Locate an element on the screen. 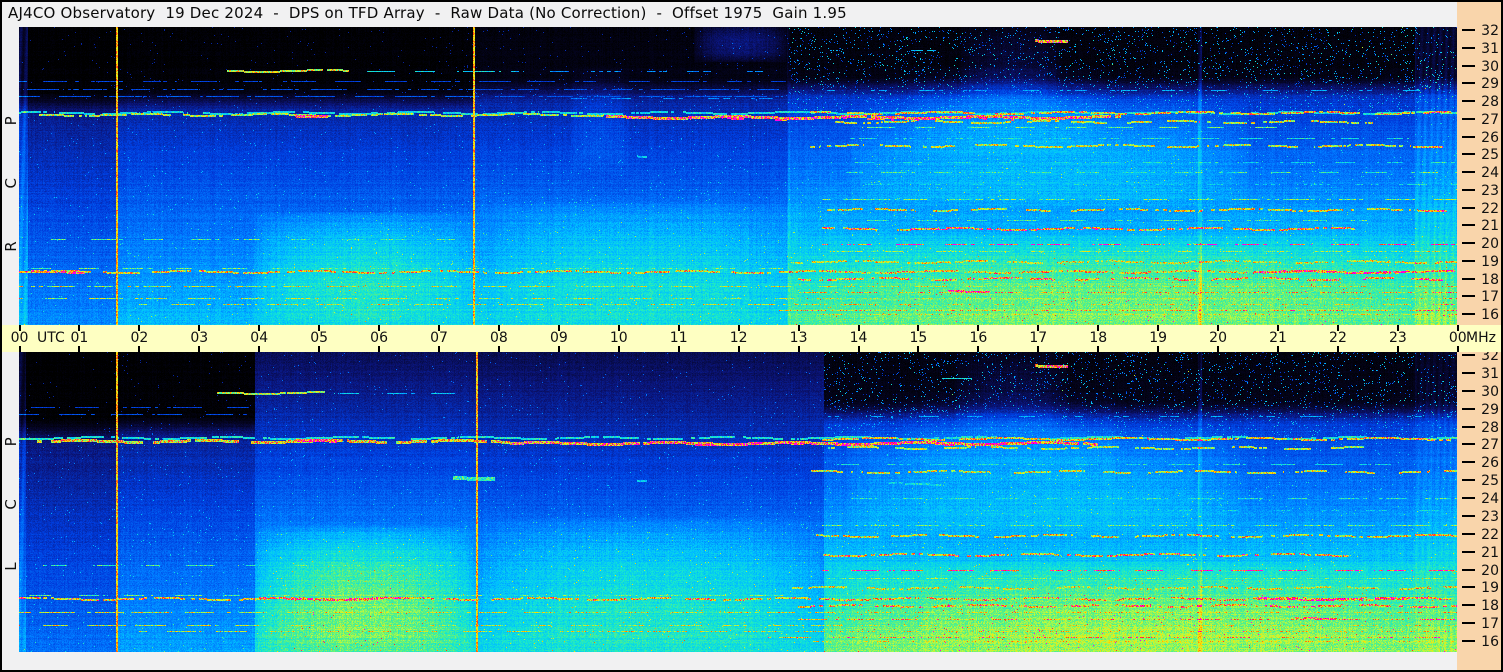  time-tick-label: 14 is located at coordinates (858, 338).